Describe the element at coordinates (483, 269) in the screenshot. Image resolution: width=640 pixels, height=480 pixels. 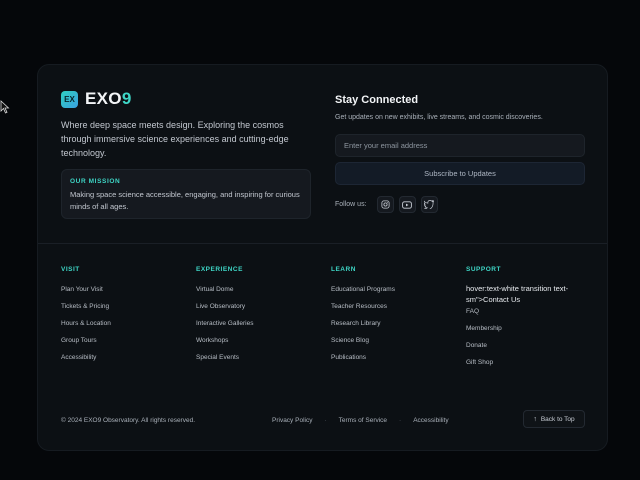
I see `column-title: SUPPORT` at that location.